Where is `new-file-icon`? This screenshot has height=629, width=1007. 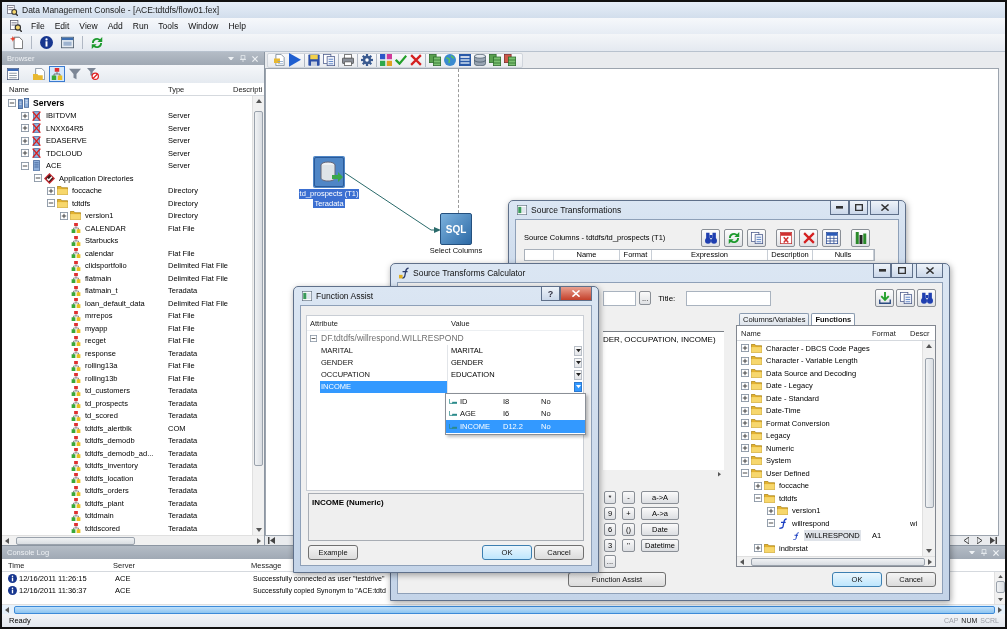 new-file-icon is located at coordinates (16, 42).